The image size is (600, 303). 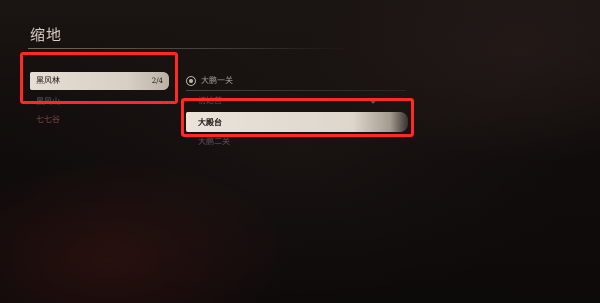 I want to click on title-divider, so click(x=188, y=48).